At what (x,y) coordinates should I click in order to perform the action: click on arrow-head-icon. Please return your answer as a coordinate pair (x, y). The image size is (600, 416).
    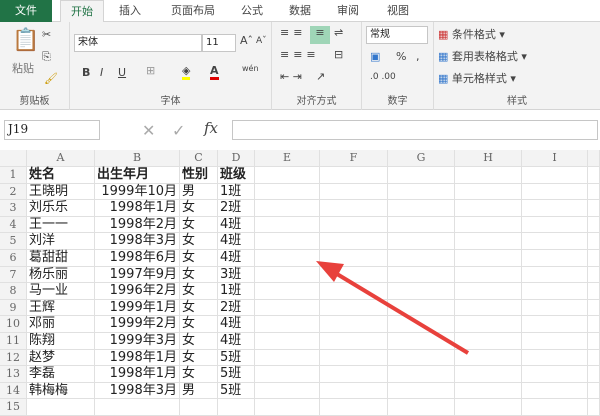
    Looking at the image, I should click on (330, 271).